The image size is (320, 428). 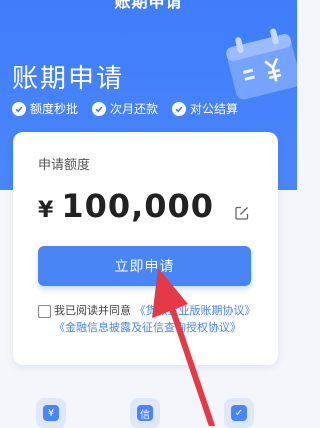 I want to click on hero-title: 账期申请, so click(x=68, y=79).